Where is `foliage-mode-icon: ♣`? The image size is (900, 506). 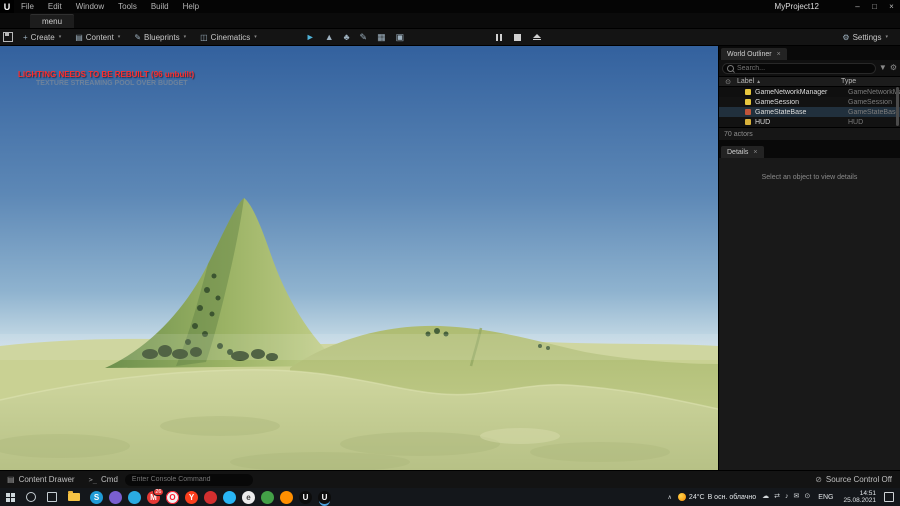
foliage-mode-icon: ♣ is located at coordinates (347, 37).